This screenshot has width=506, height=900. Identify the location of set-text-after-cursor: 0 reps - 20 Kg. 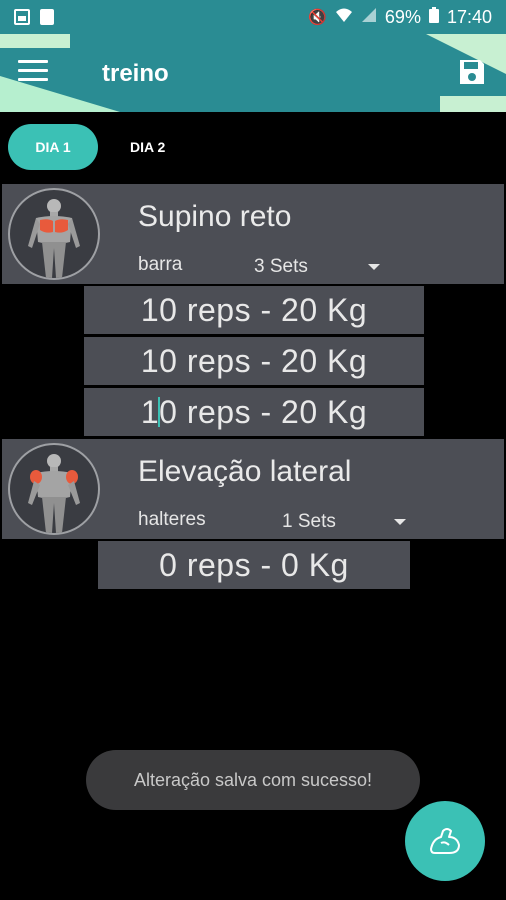
(263, 411).